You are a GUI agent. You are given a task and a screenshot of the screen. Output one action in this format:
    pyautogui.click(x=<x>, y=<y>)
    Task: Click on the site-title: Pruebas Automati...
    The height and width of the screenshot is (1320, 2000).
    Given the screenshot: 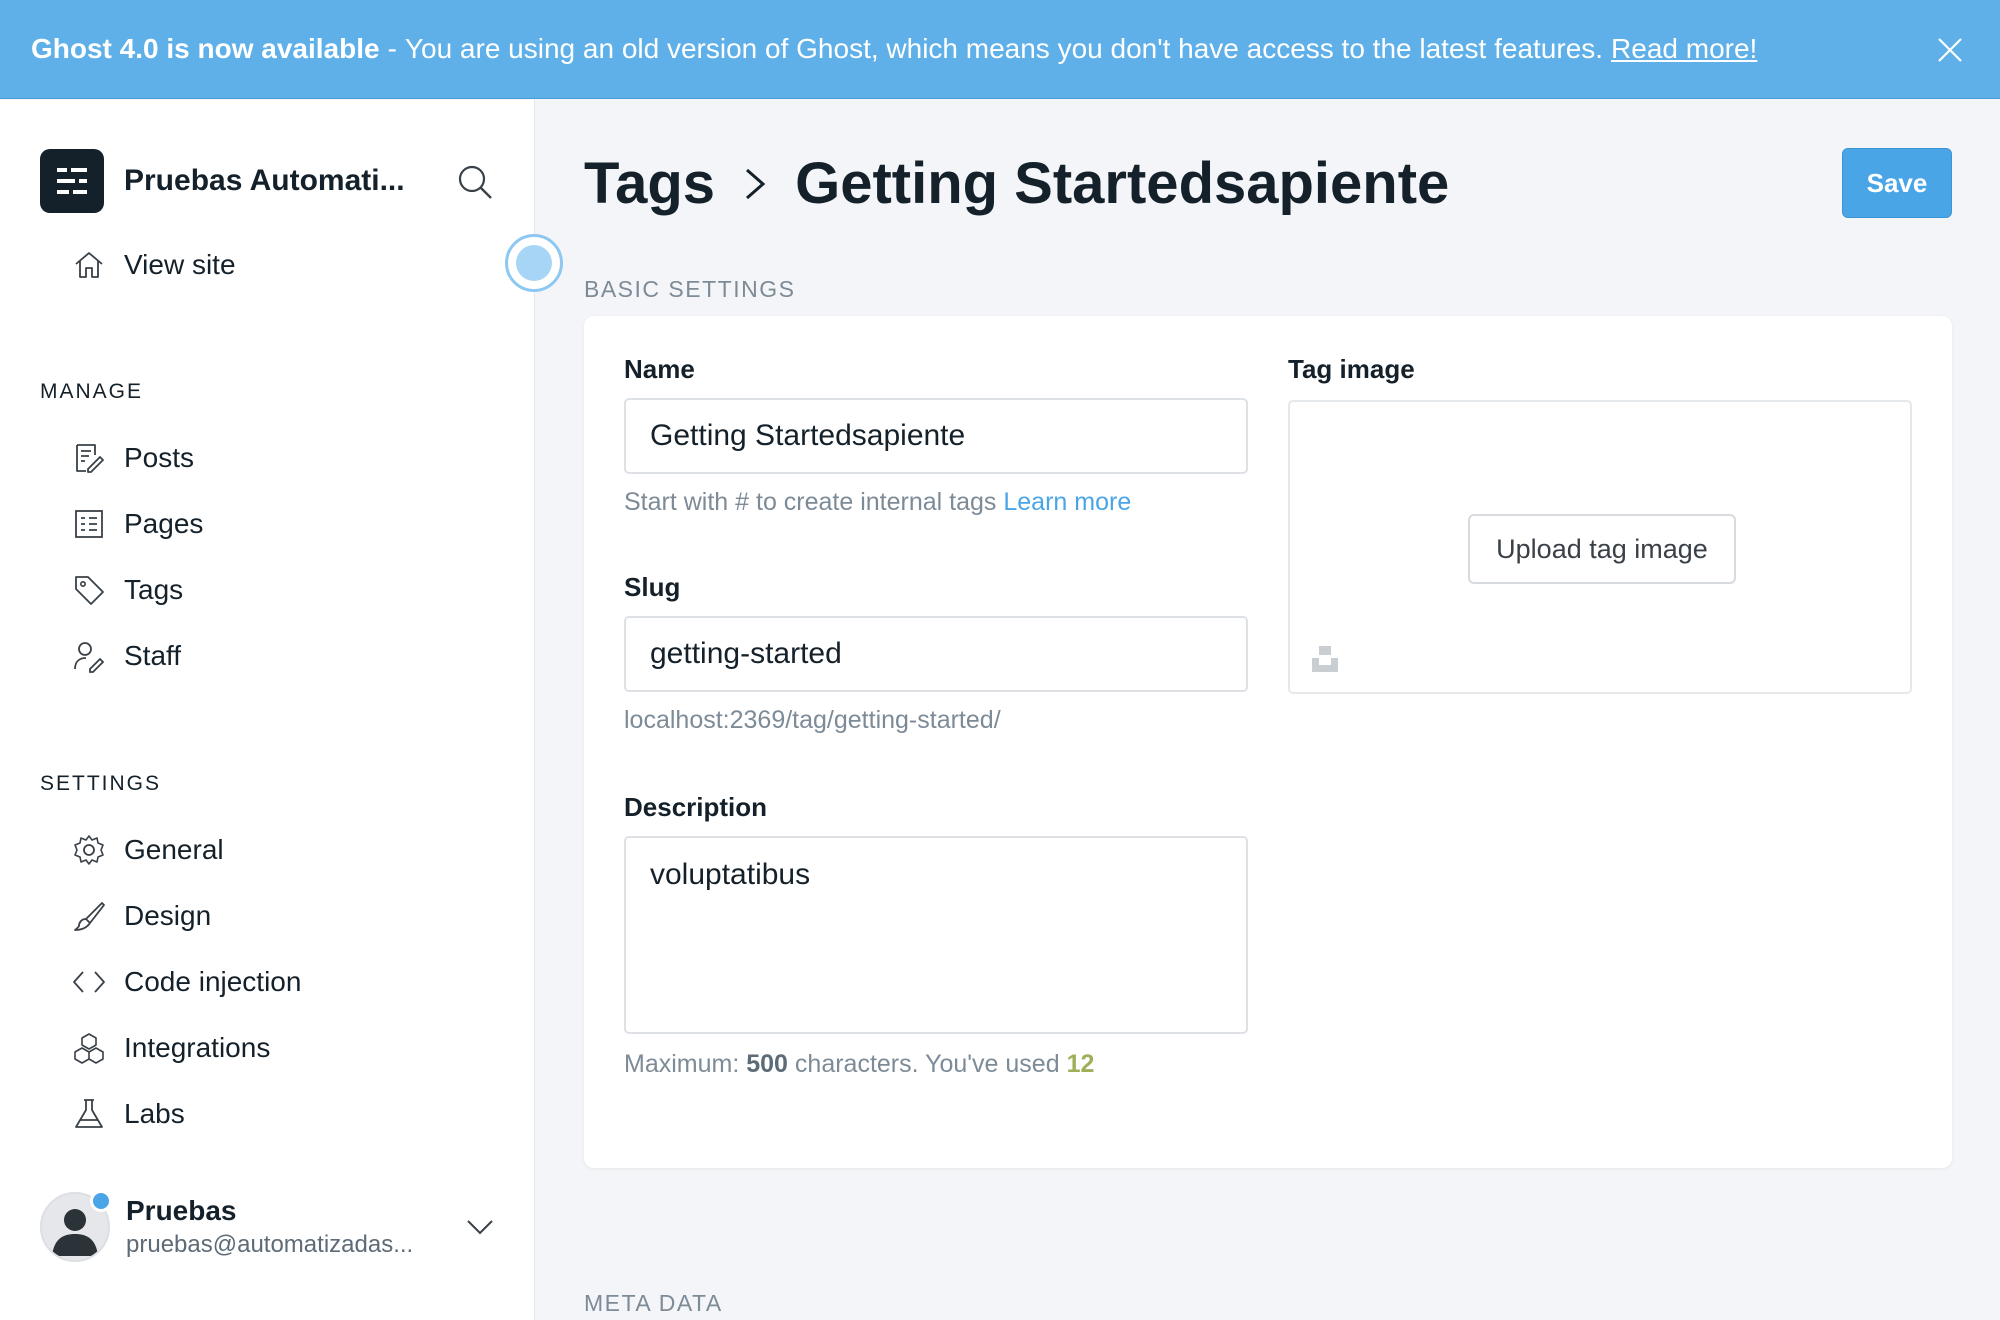 What is the action you would take?
    pyautogui.click(x=264, y=180)
    